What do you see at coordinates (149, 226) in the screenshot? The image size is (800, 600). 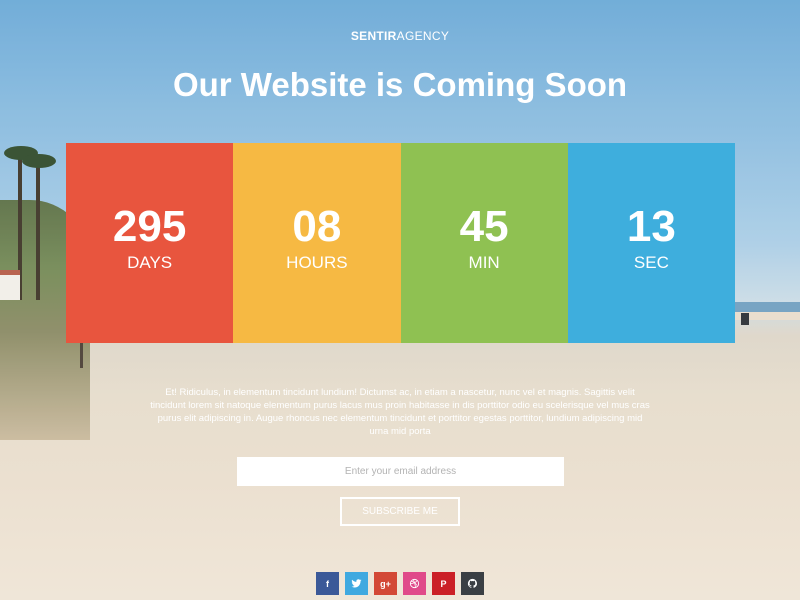 I see `countdown-value: 295` at bounding box center [149, 226].